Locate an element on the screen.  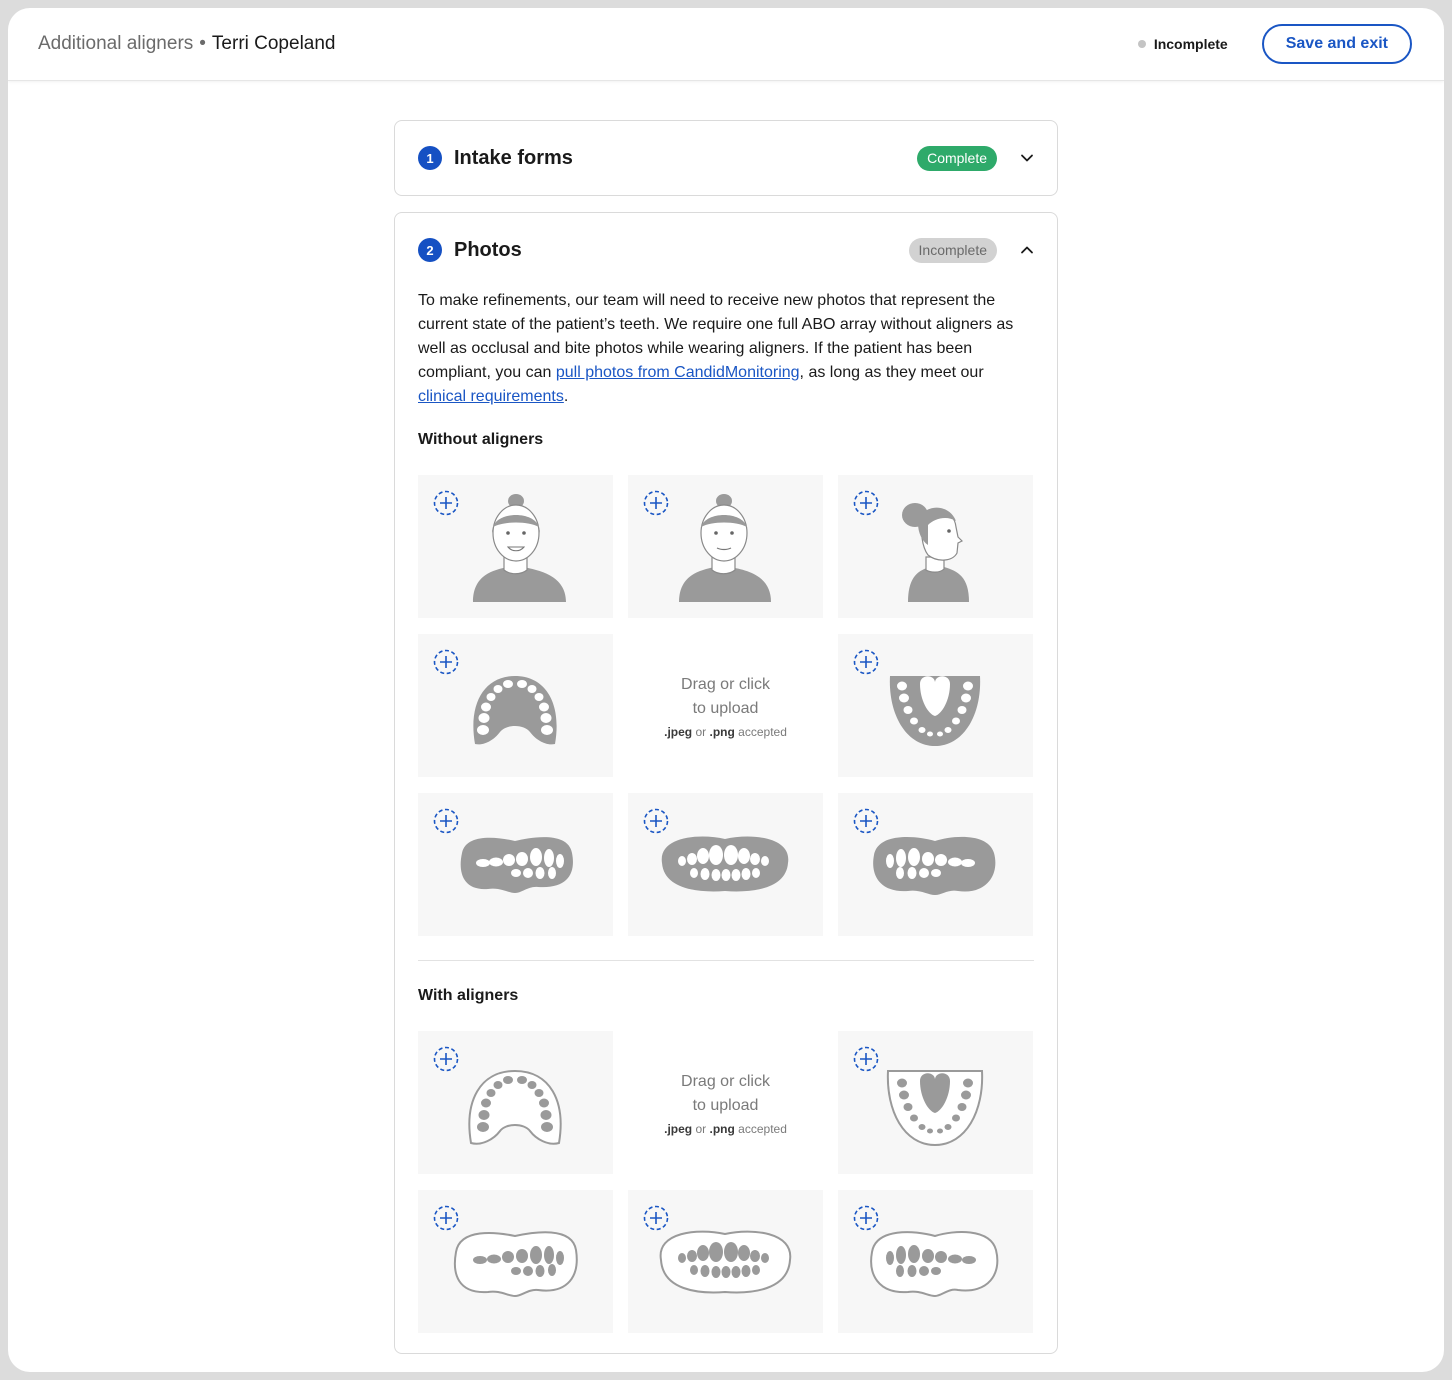
intake-forms-header: 1 Intake forms Complete is located at coordinates (726, 158).